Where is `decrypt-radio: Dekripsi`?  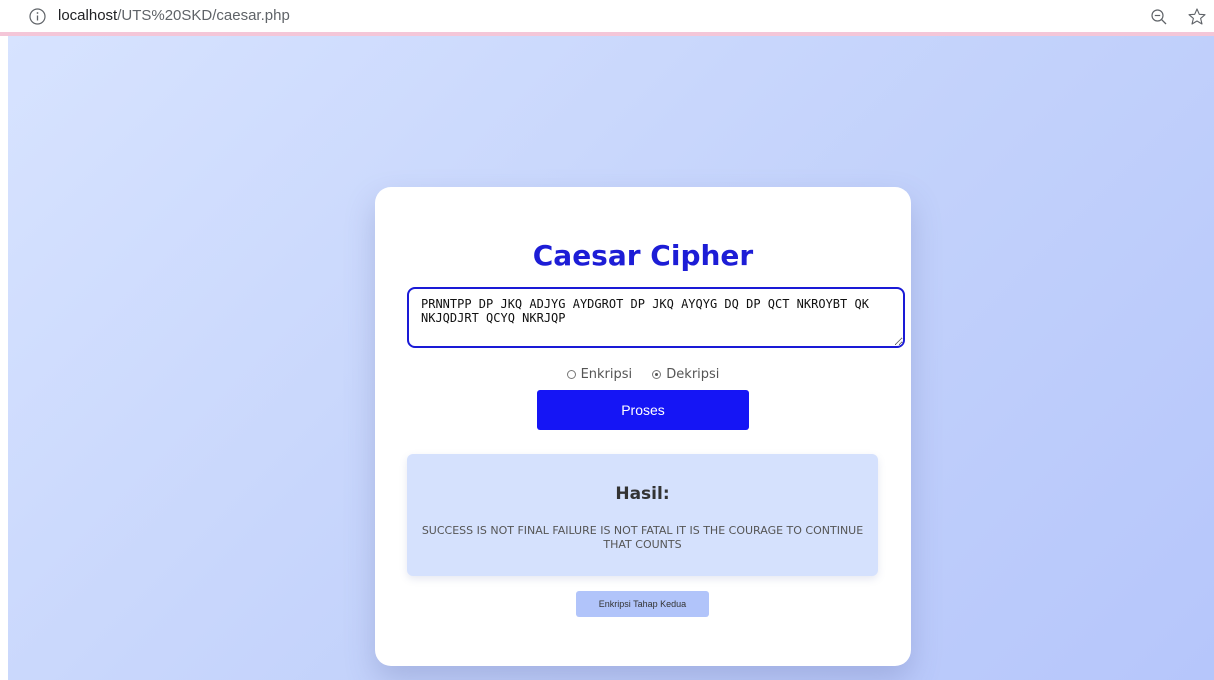
decrypt-radio: Dekripsi is located at coordinates (685, 374).